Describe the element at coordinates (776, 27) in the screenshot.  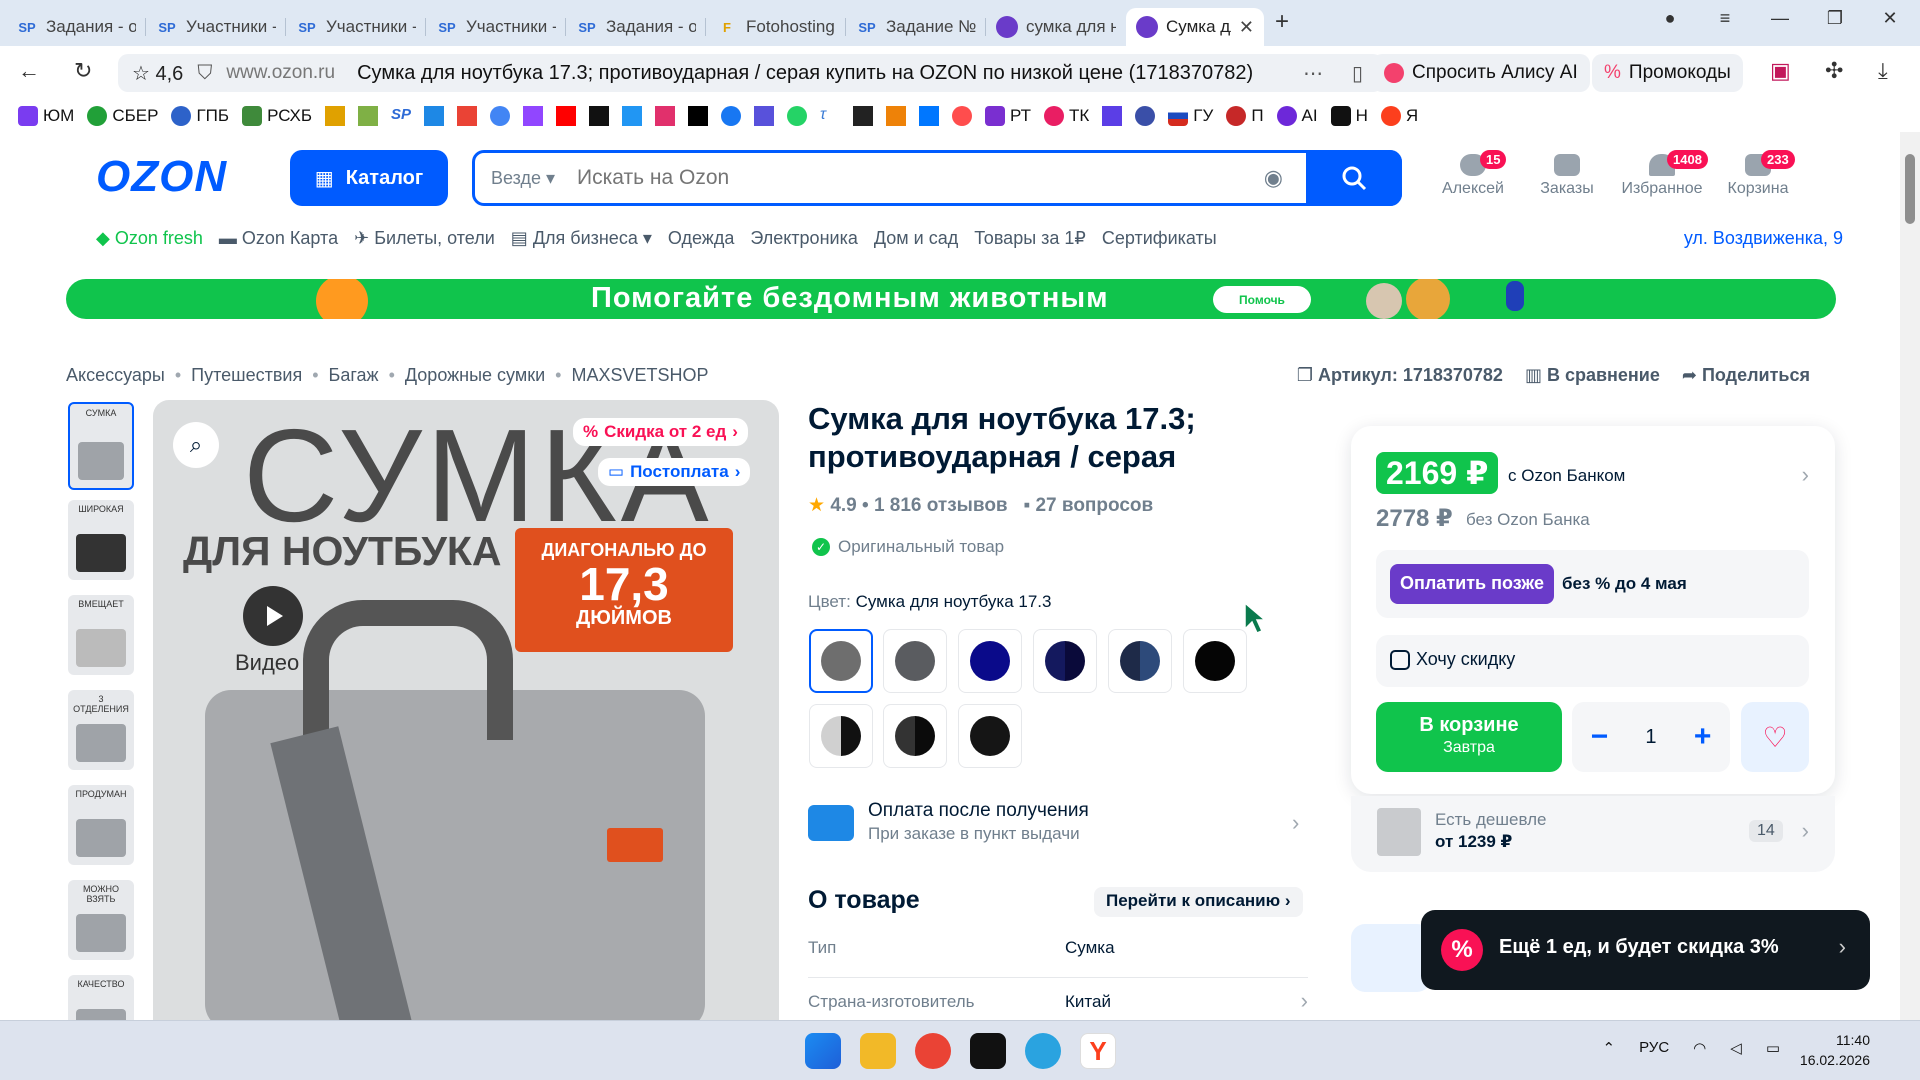
I see `tab-6: FFotohosting.Pr` at that location.